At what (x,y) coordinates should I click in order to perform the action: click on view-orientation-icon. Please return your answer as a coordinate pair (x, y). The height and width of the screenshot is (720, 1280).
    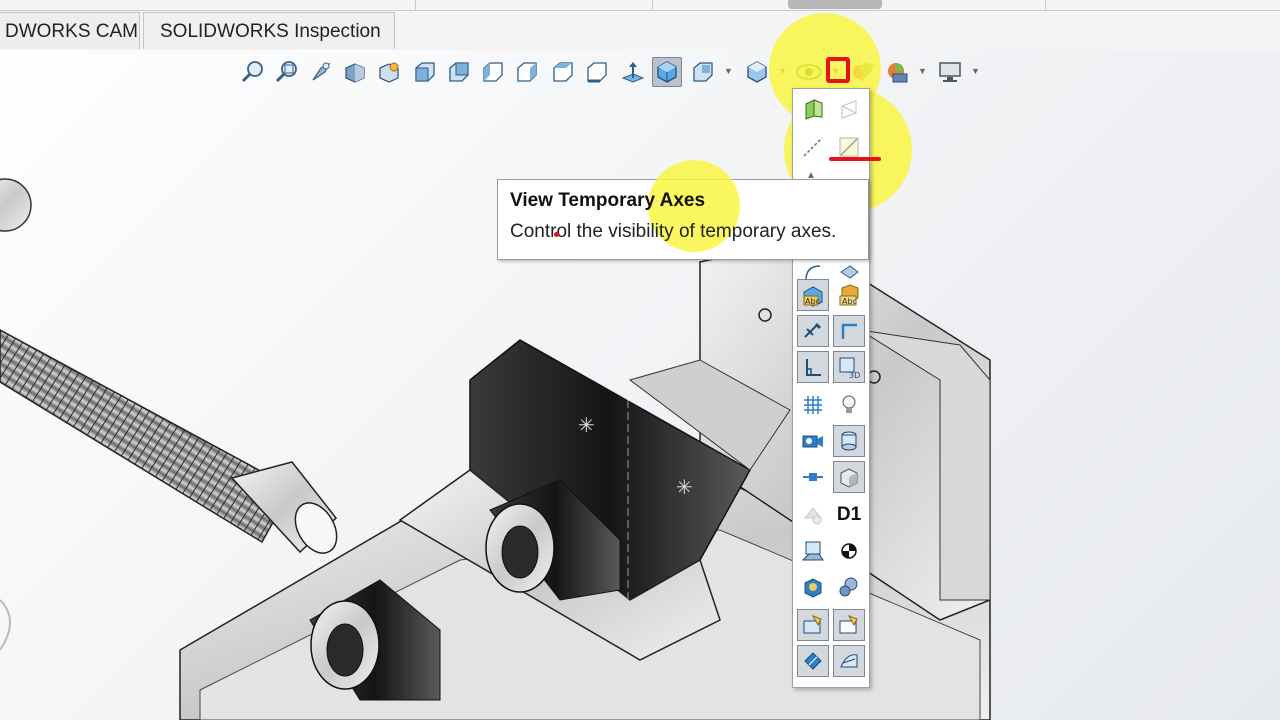
    Looking at the image, I should click on (703, 72).